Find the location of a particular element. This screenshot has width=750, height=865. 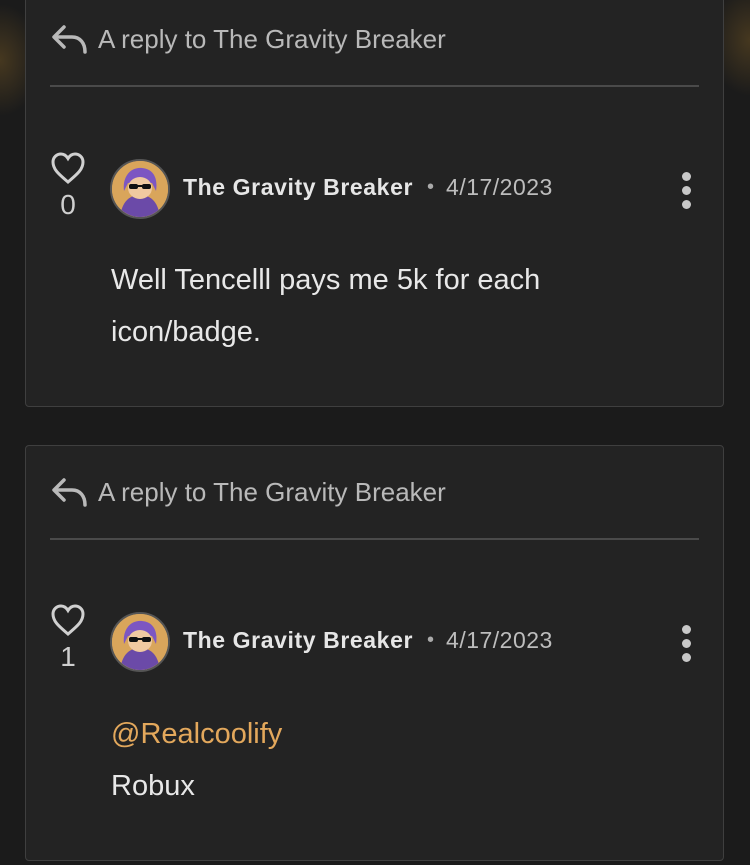

comment-body: @Realcoolify Robux is located at coordinates (387, 760).